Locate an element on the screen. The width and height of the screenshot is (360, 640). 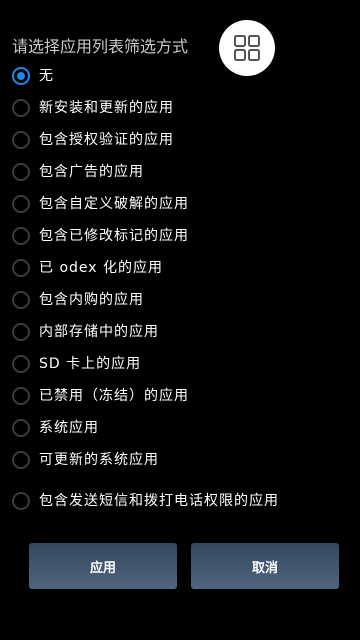
option-sd-card: SD 卡上的应用 is located at coordinates (180, 364).